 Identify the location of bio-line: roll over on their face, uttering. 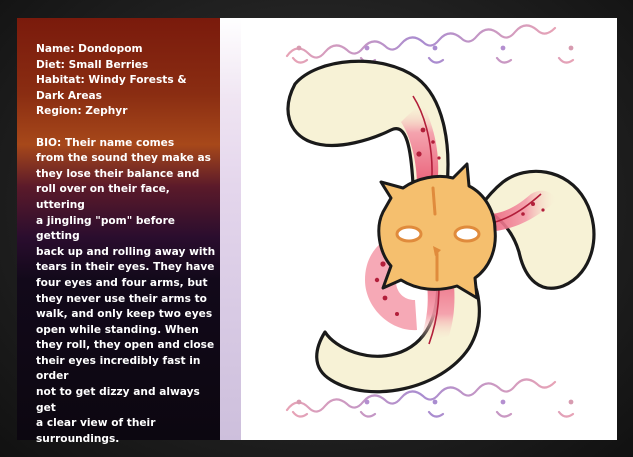
(103, 197).